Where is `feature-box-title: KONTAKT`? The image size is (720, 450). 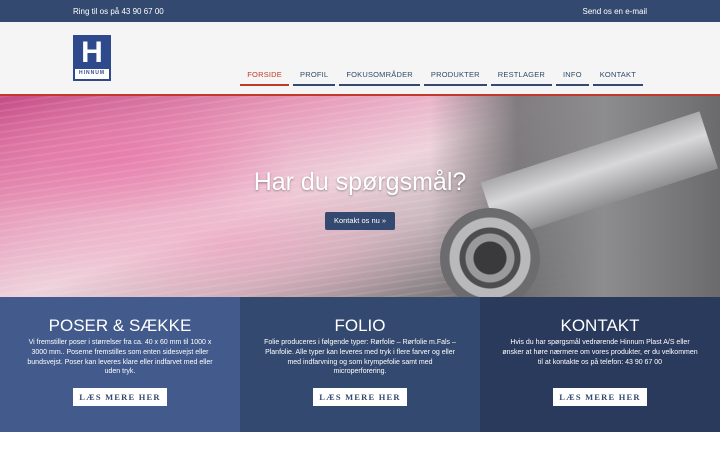
feature-box-title: KONTAKT is located at coordinates (600, 325).